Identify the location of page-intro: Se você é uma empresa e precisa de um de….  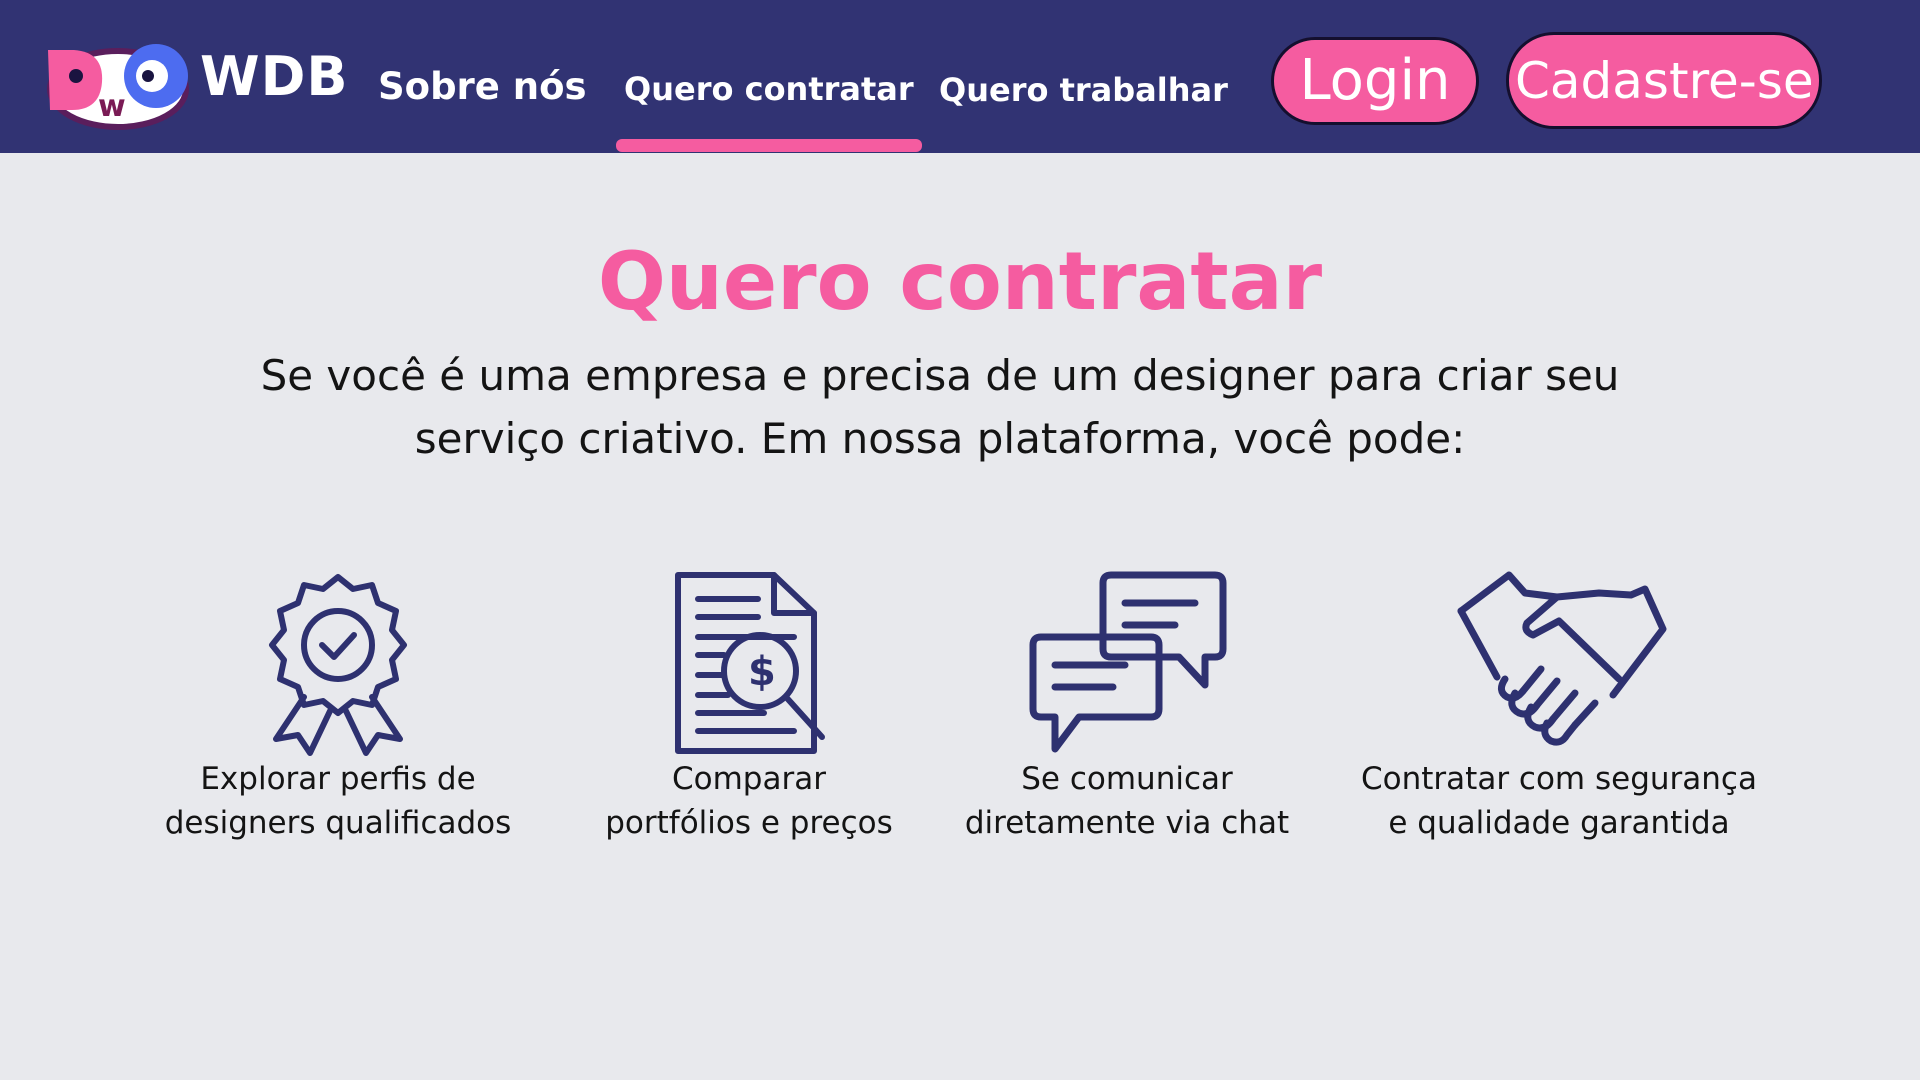
(940, 407).